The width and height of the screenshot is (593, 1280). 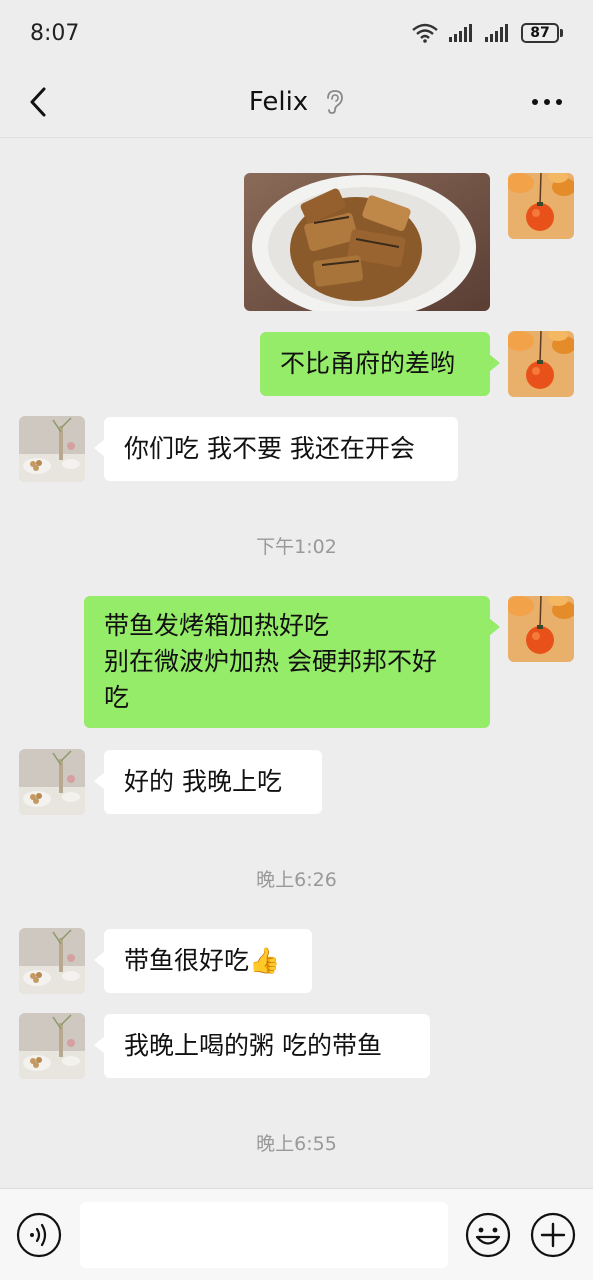 I want to click on message-text: 带鱼很好吃👍, so click(x=202, y=960).